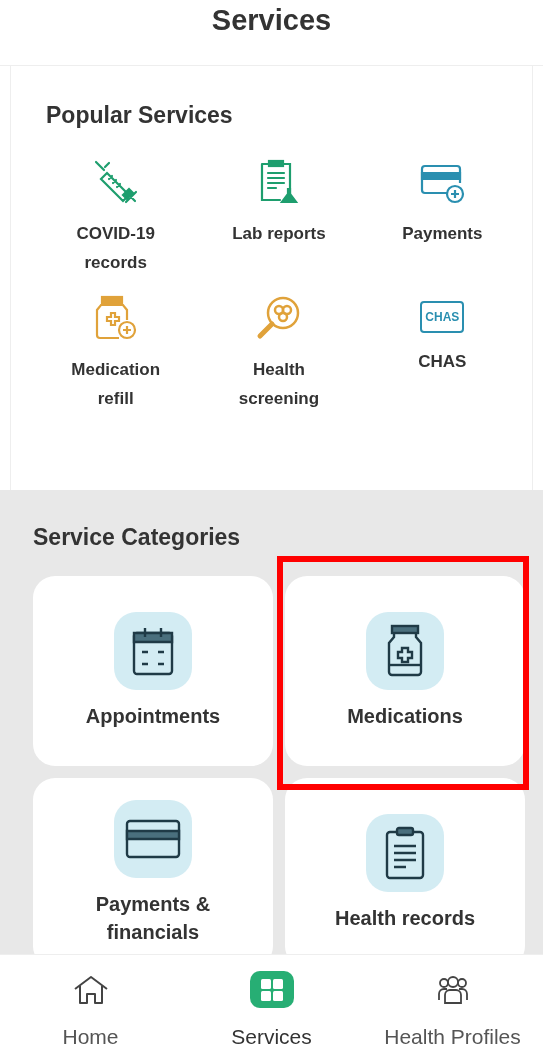 This screenshot has height=1049, width=543. I want to click on medicine-bottle-icon, so click(405, 651).